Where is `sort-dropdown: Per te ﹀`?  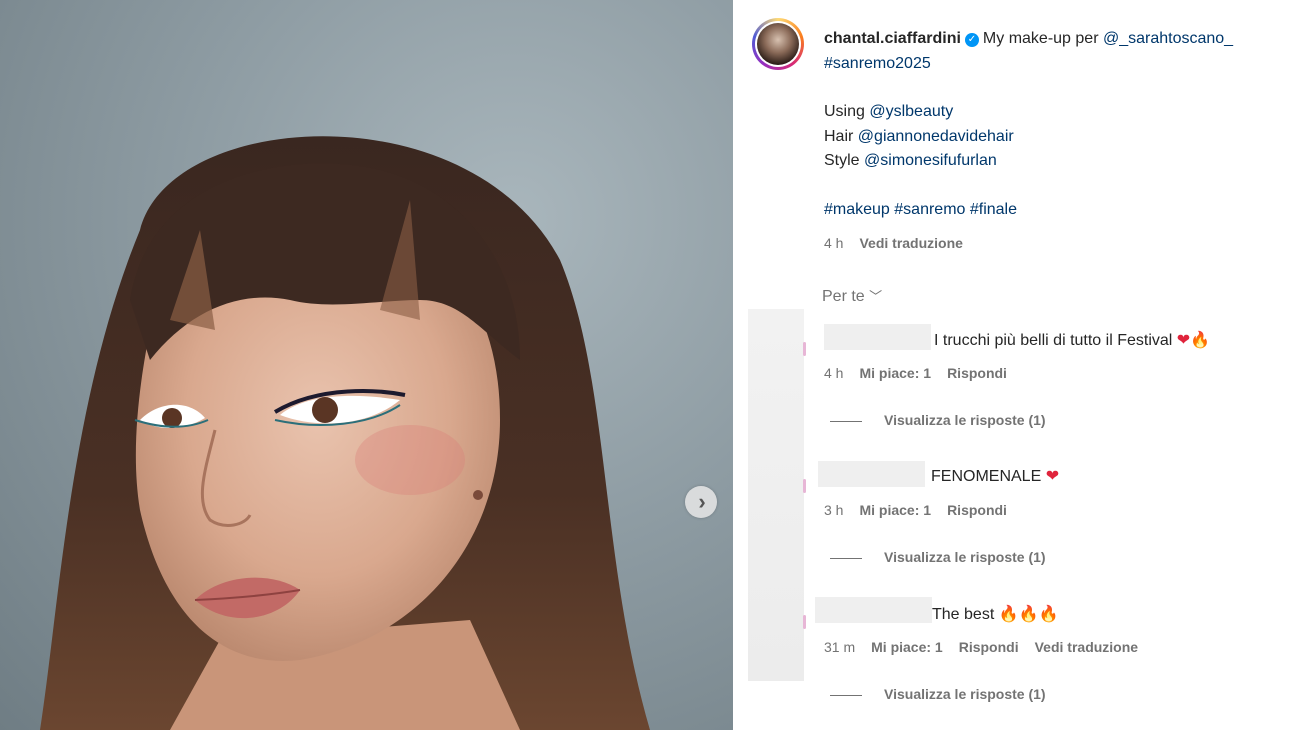 sort-dropdown: Per te ﹀ is located at coordinates (852, 296).